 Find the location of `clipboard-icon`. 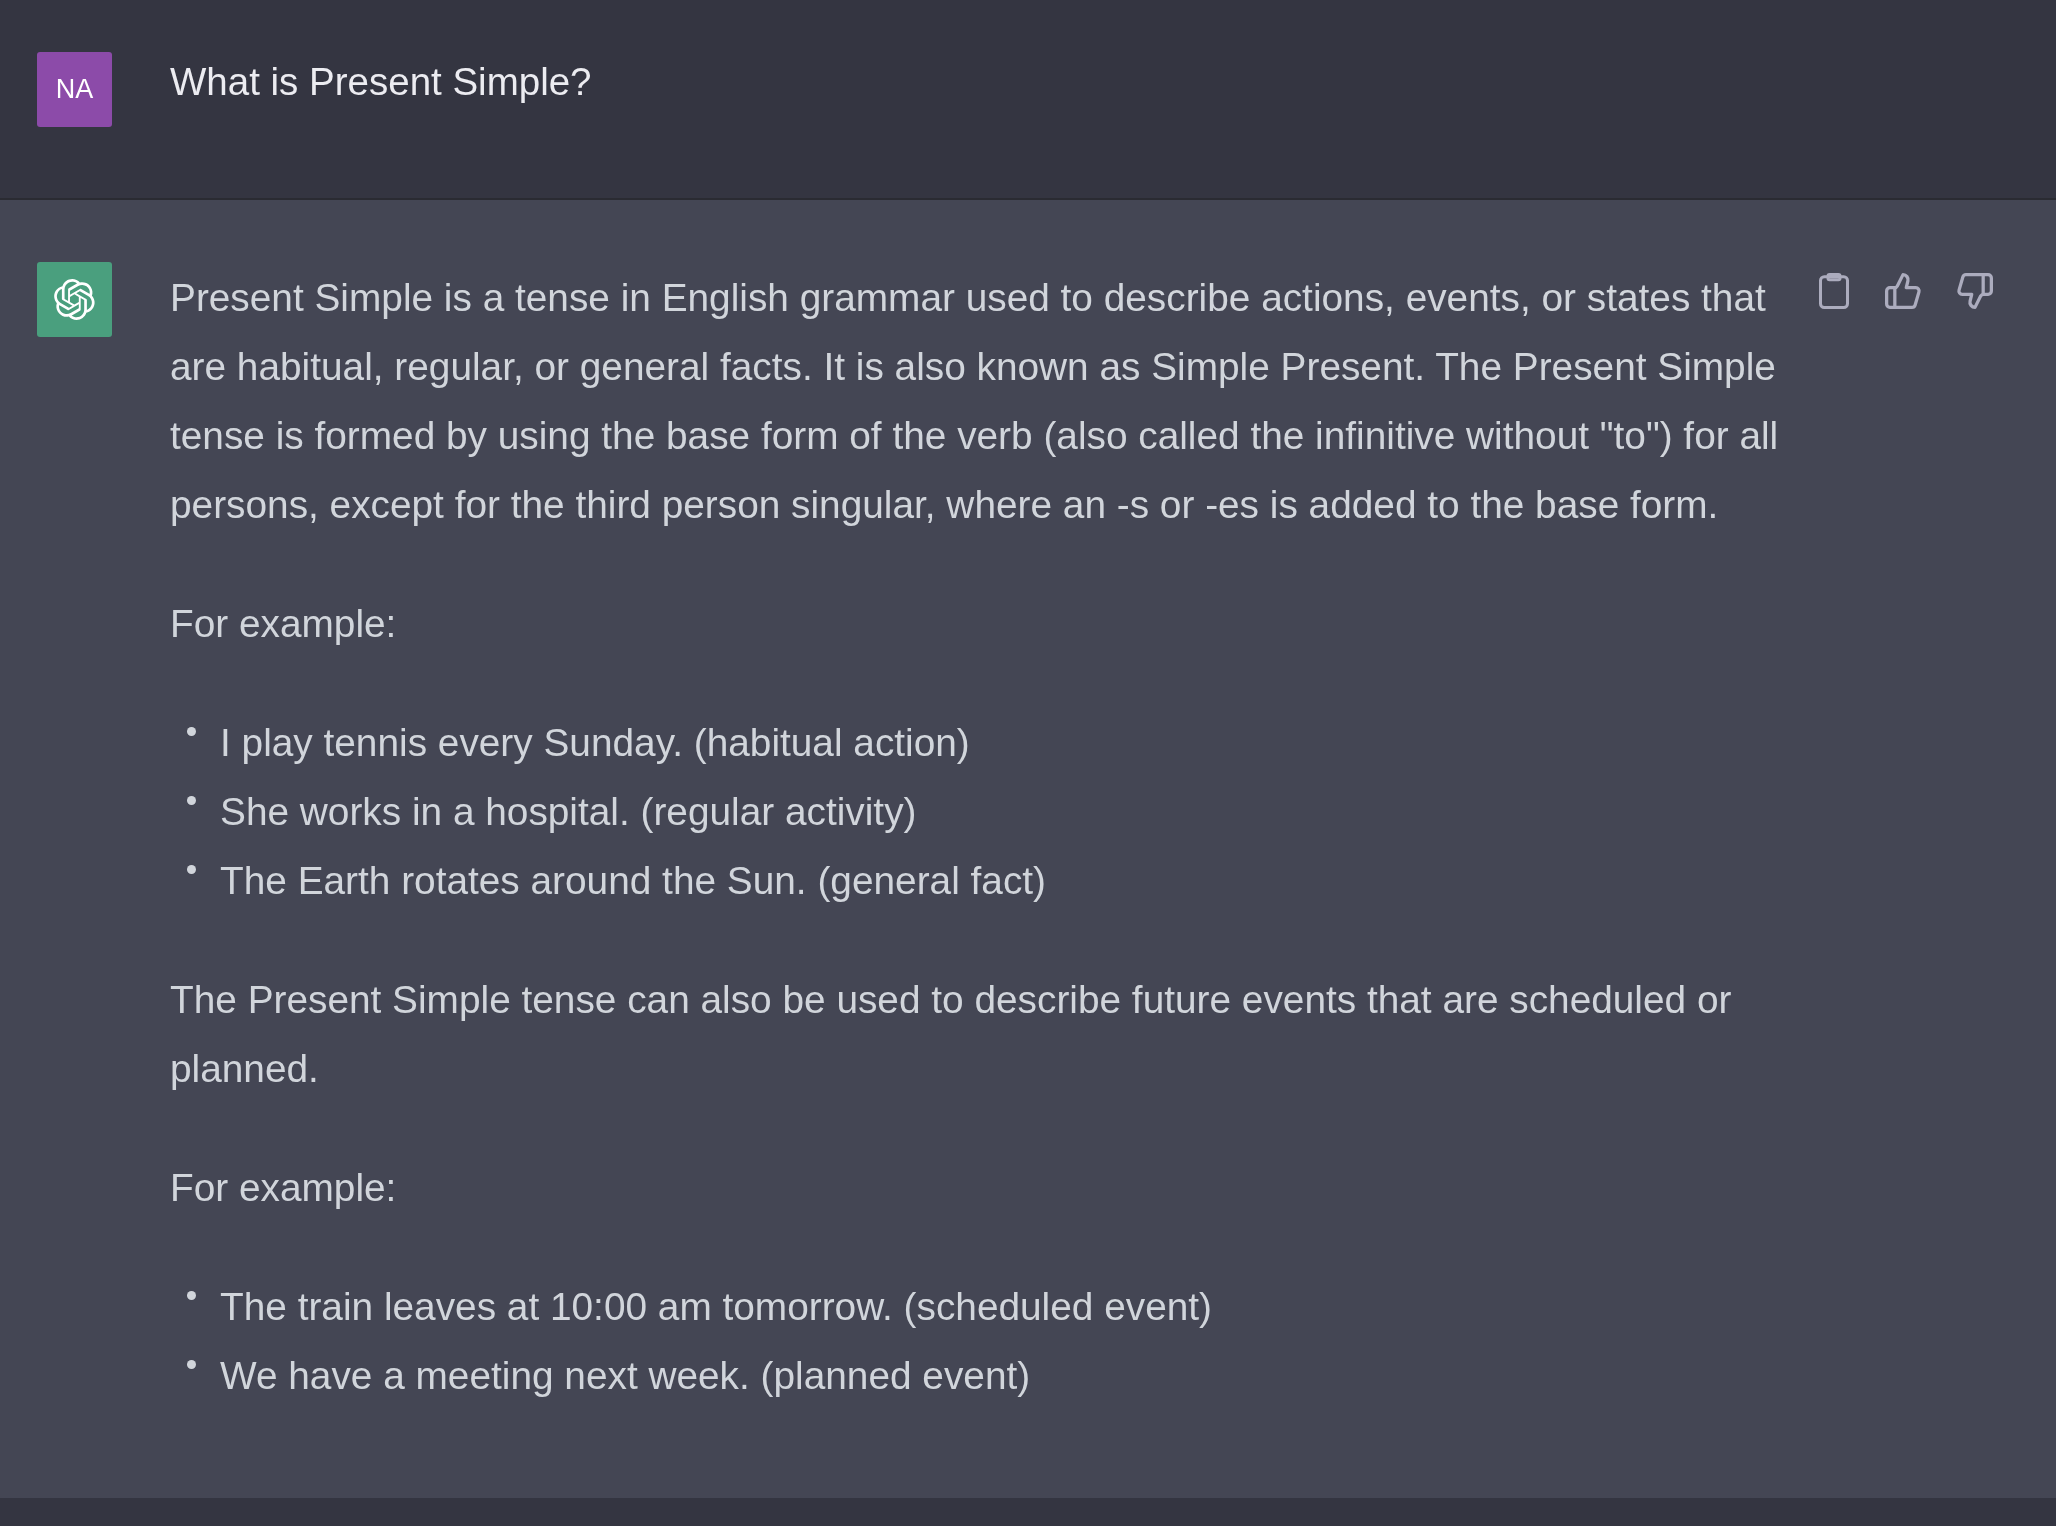

clipboard-icon is located at coordinates (1834, 291).